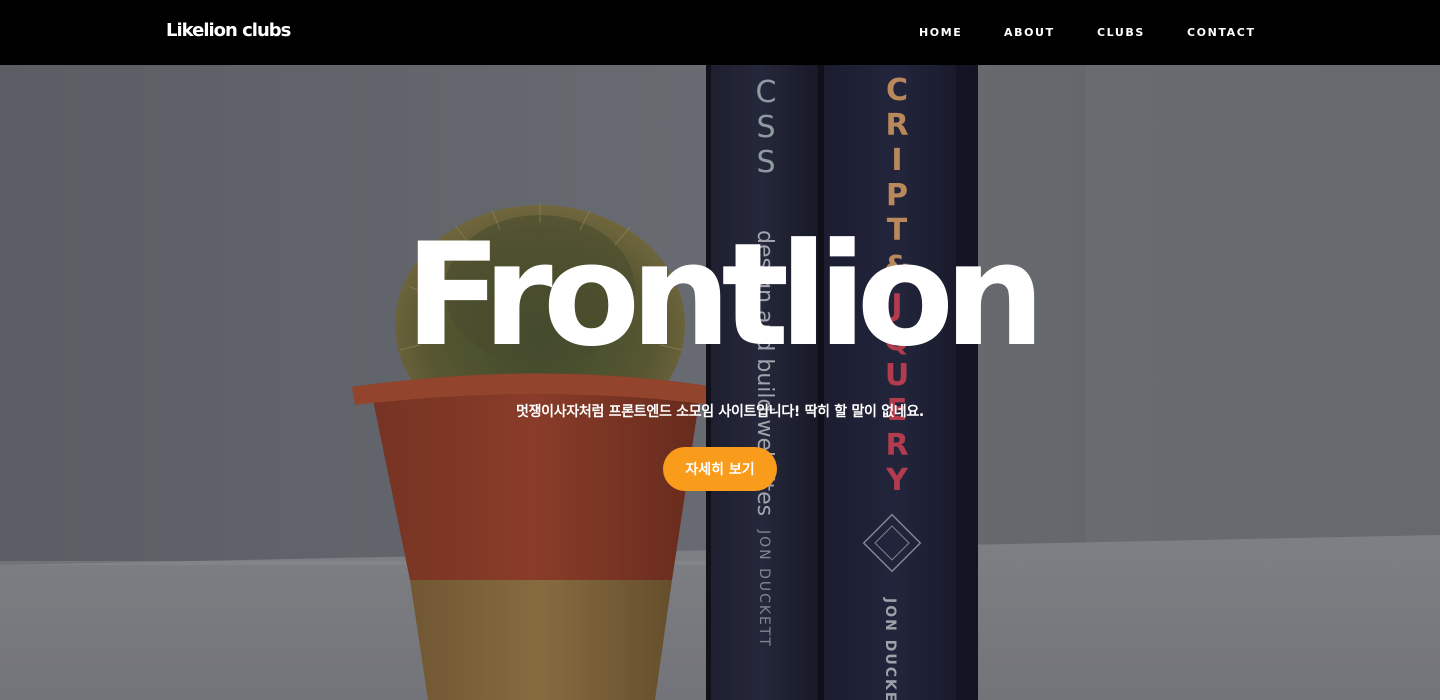 The width and height of the screenshot is (1440, 700). What do you see at coordinates (1029, 32) in the screenshot?
I see `nav-link-about: ABOUT` at bounding box center [1029, 32].